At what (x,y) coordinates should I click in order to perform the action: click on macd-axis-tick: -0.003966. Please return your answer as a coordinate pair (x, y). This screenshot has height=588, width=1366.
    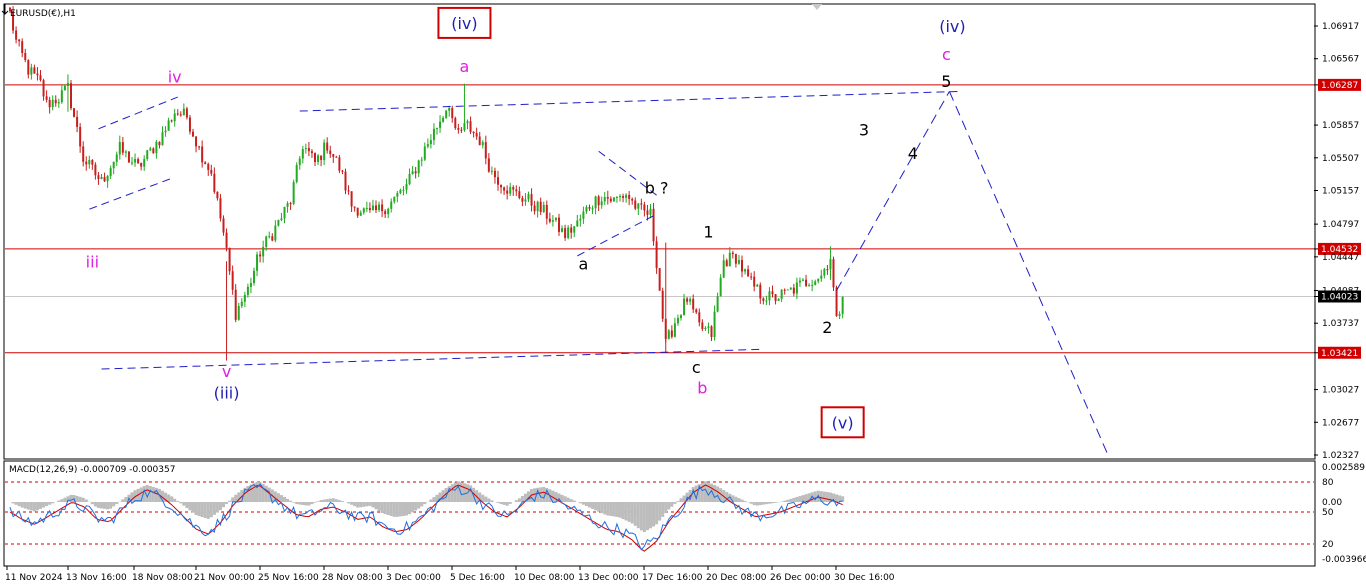
    Looking at the image, I should click on (1344, 560).